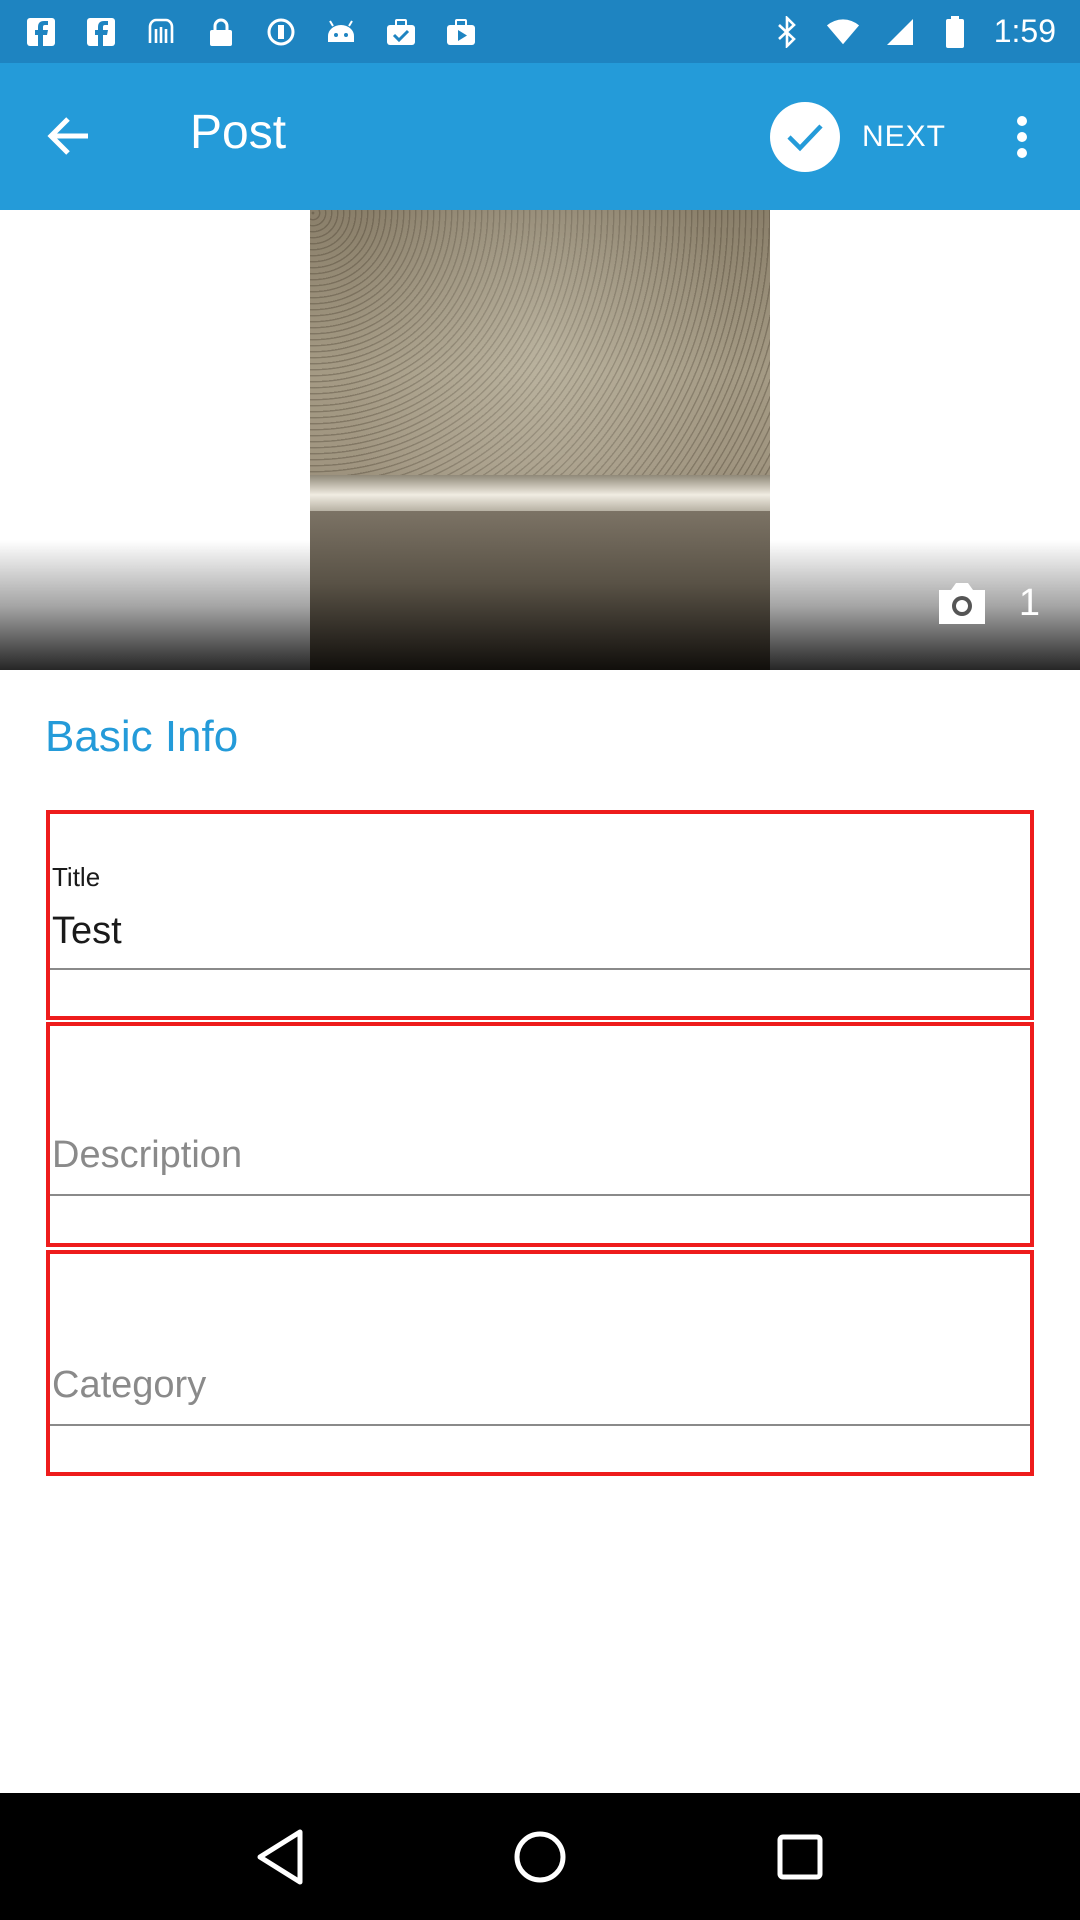 Image resolution: width=1080 pixels, height=1920 pixels. I want to click on bluetooth-icon, so click(787, 32).